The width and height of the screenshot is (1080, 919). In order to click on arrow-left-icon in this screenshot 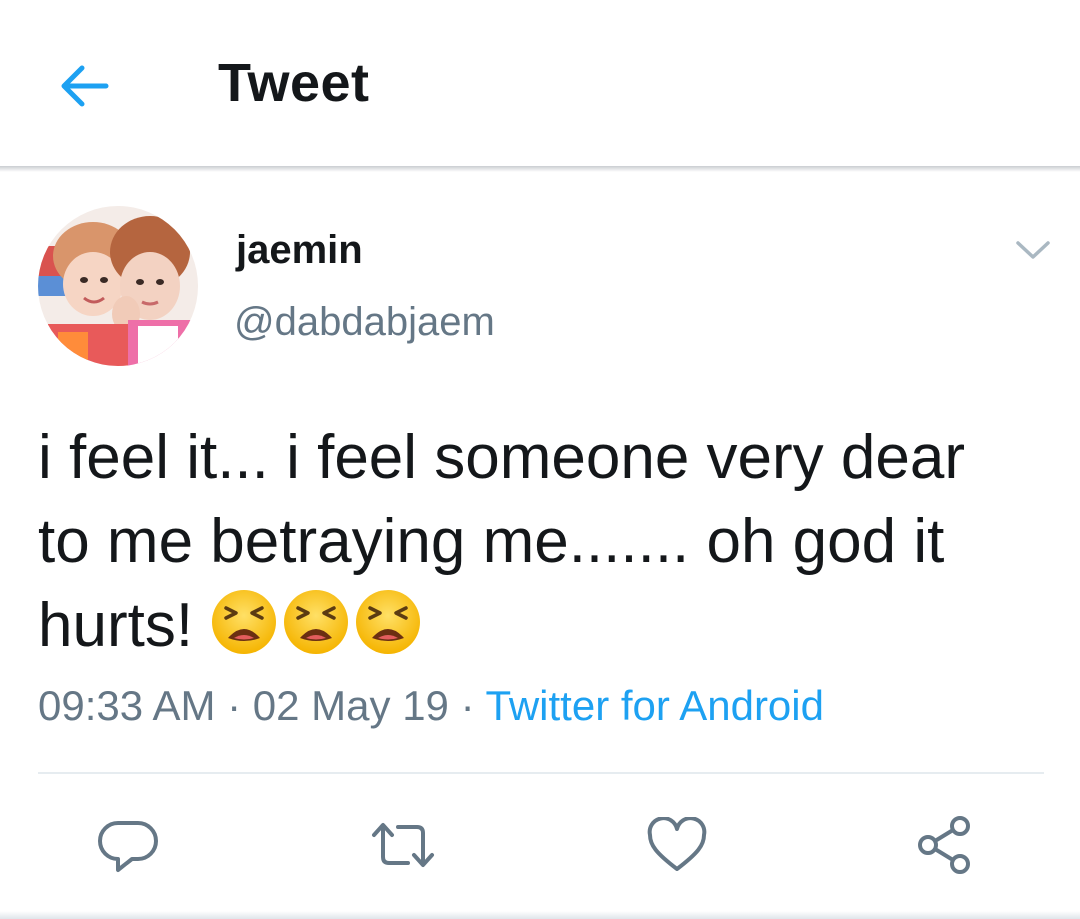, I will do `click(85, 86)`.